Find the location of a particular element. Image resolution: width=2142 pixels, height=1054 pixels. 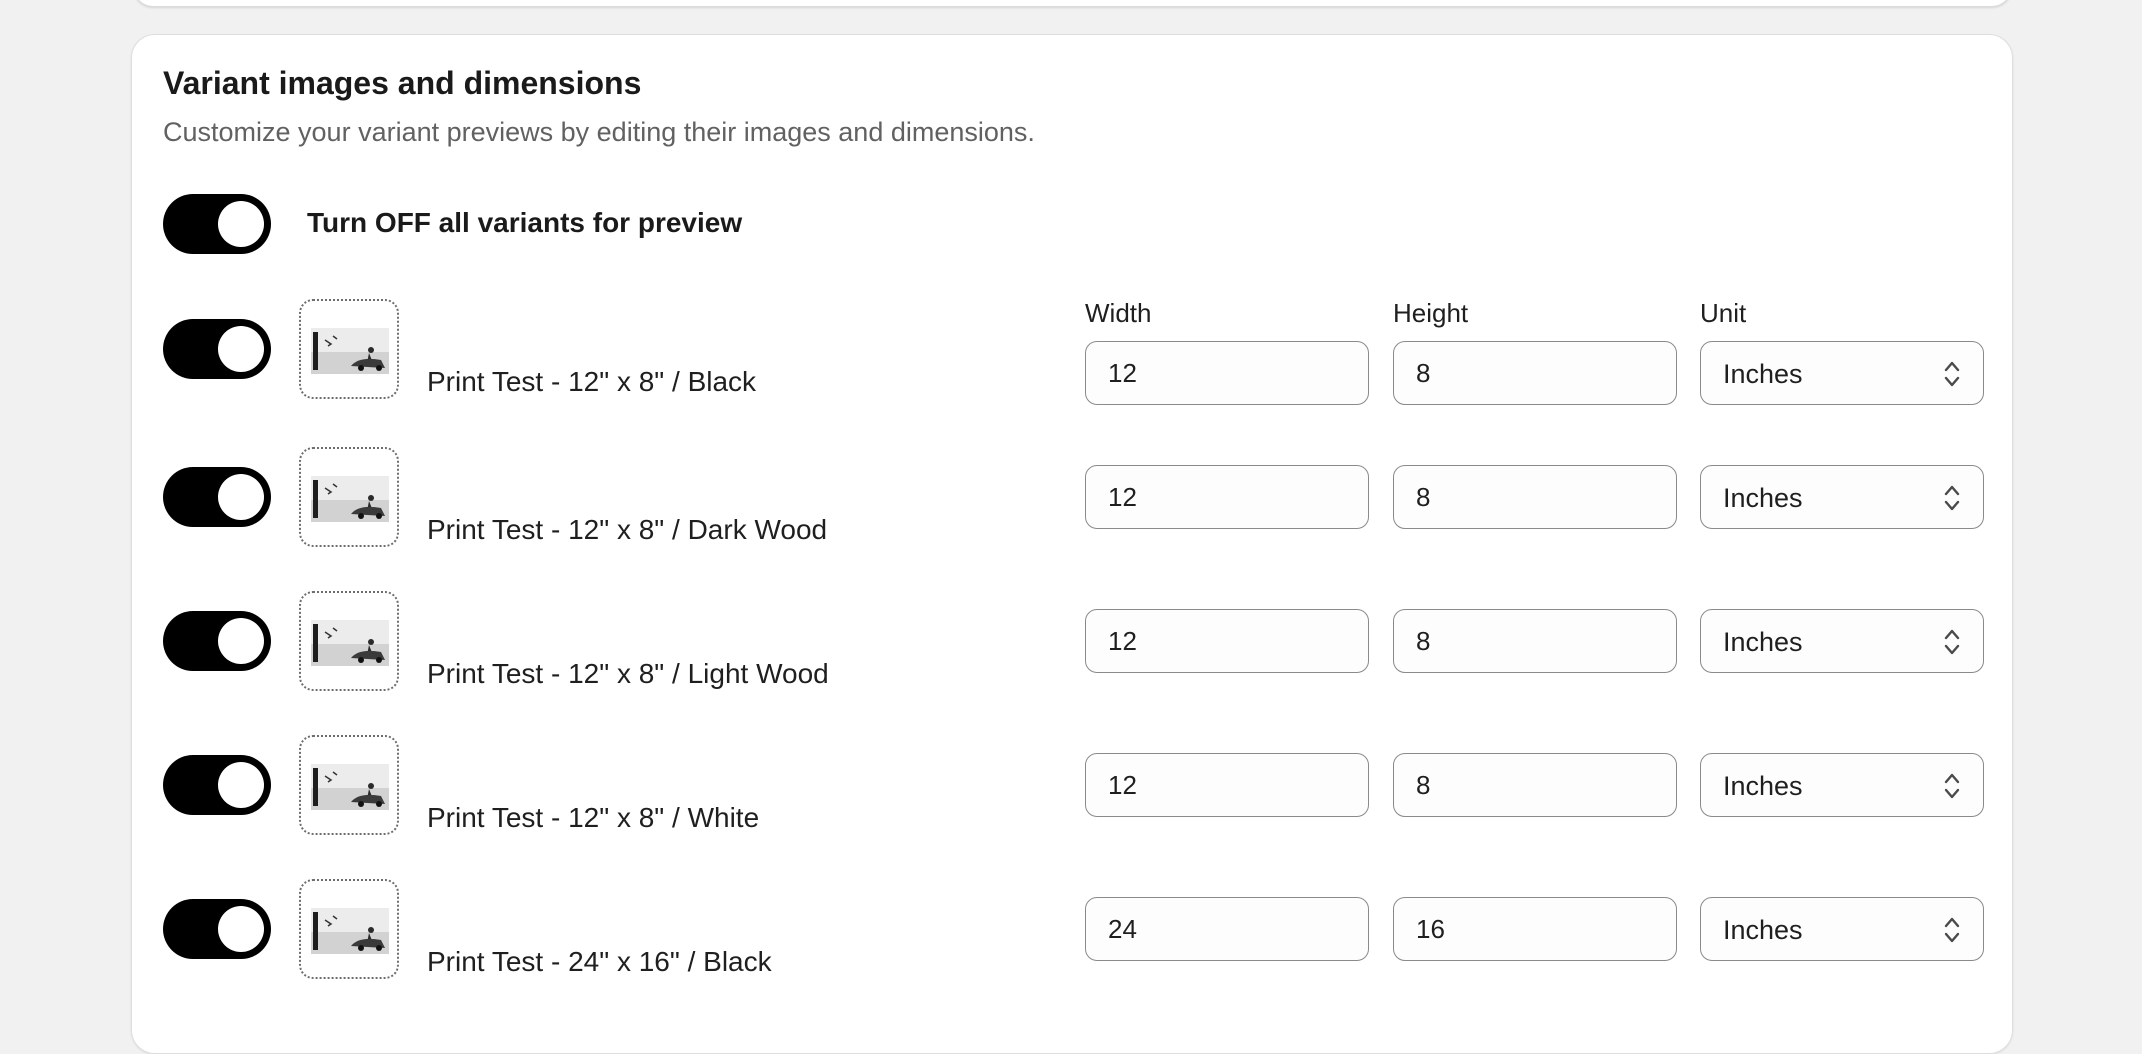

width-column-label: Width is located at coordinates (1118, 313).